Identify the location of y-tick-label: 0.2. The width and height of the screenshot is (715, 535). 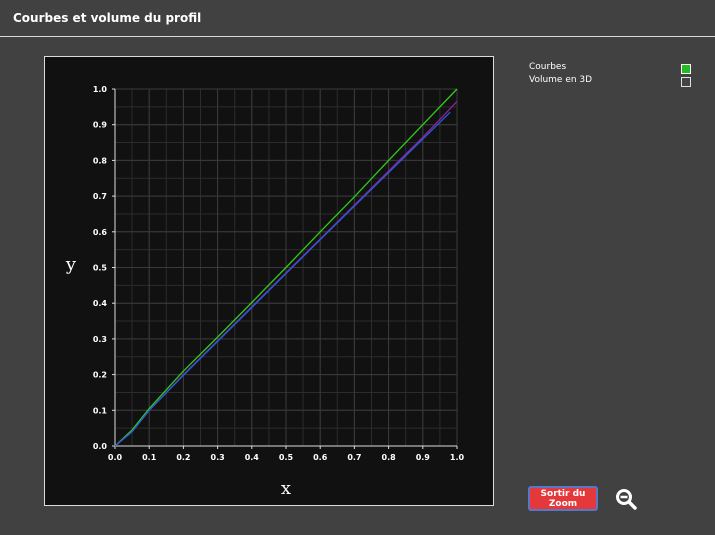
(100, 375).